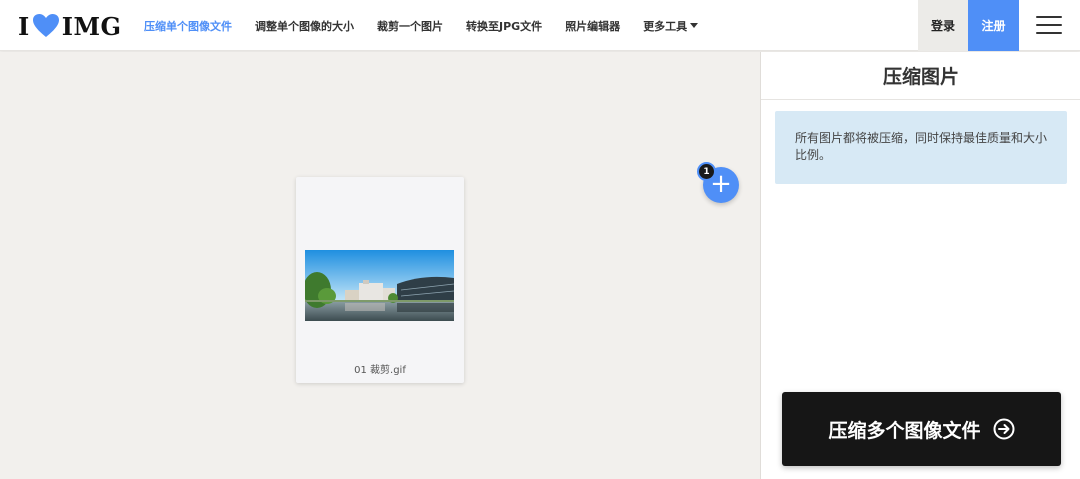 The height and width of the screenshot is (479, 1080). I want to click on compress-images-button: 压缩多个图像文件, so click(921, 429).